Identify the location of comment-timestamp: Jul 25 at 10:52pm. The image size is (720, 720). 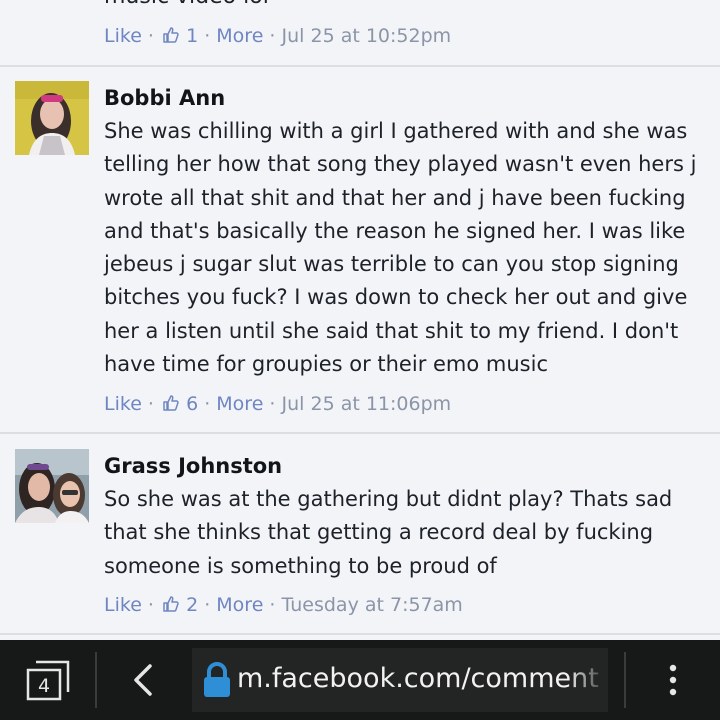
(367, 36).